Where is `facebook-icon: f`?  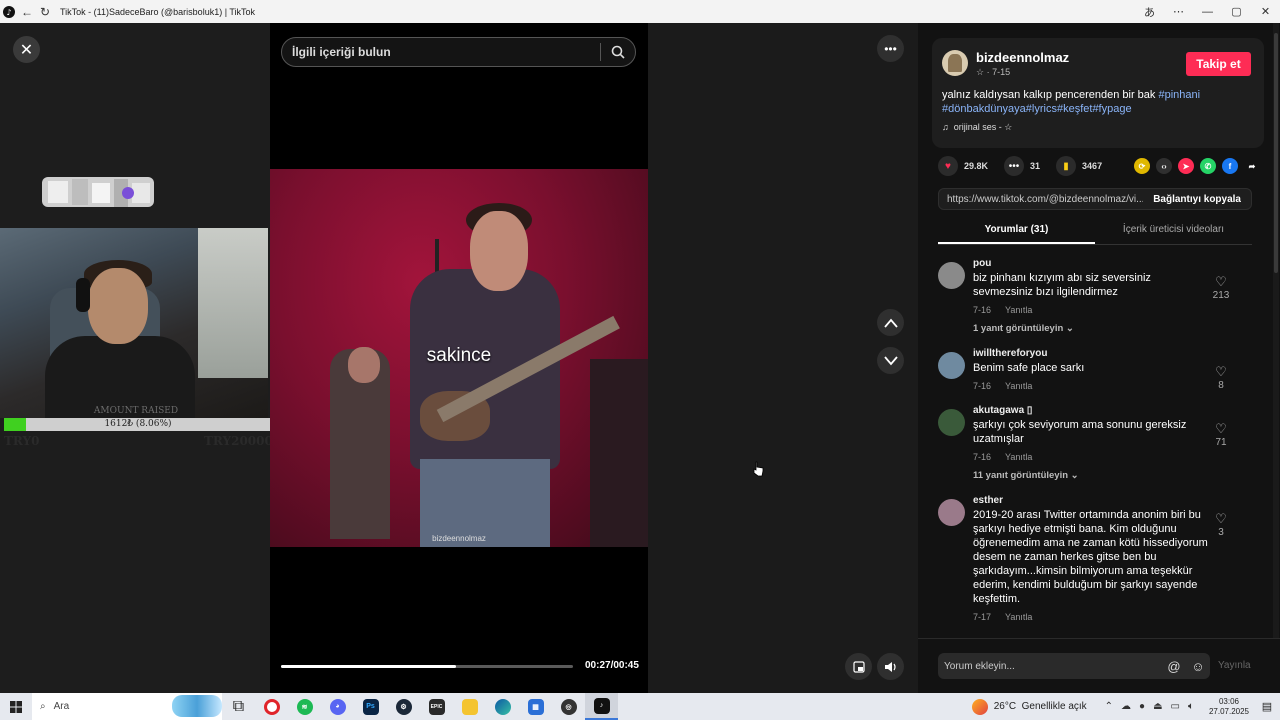
facebook-icon: f is located at coordinates (1230, 166).